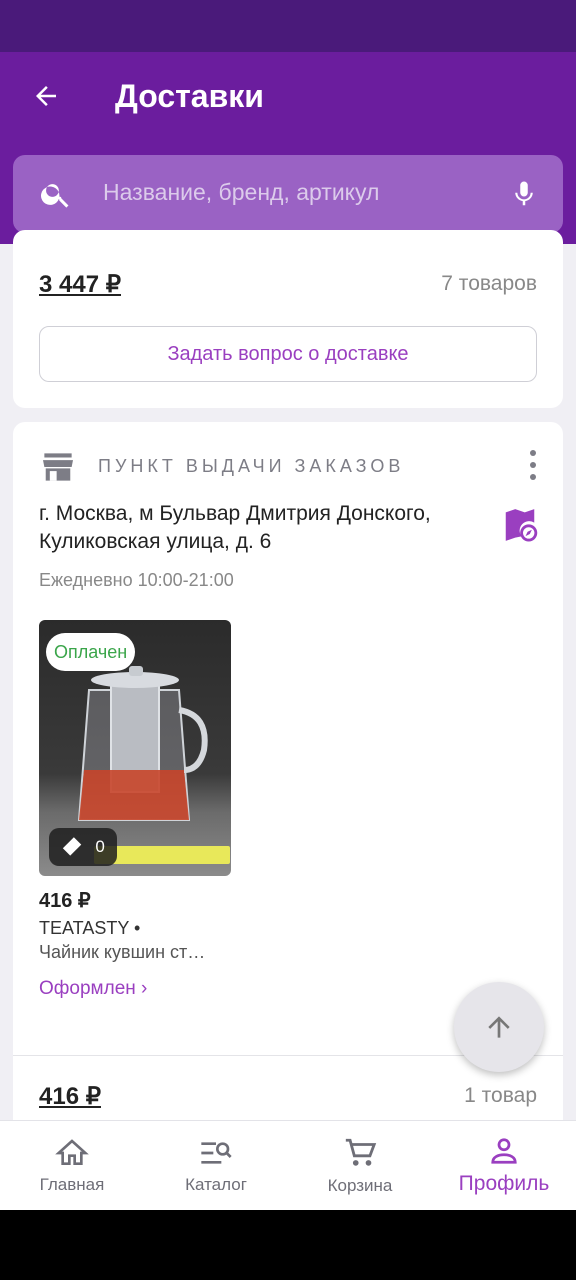 This screenshot has width=576, height=1280. Describe the element at coordinates (241, 192) in the screenshot. I see `search-input: Название, бренд, артикул` at that location.